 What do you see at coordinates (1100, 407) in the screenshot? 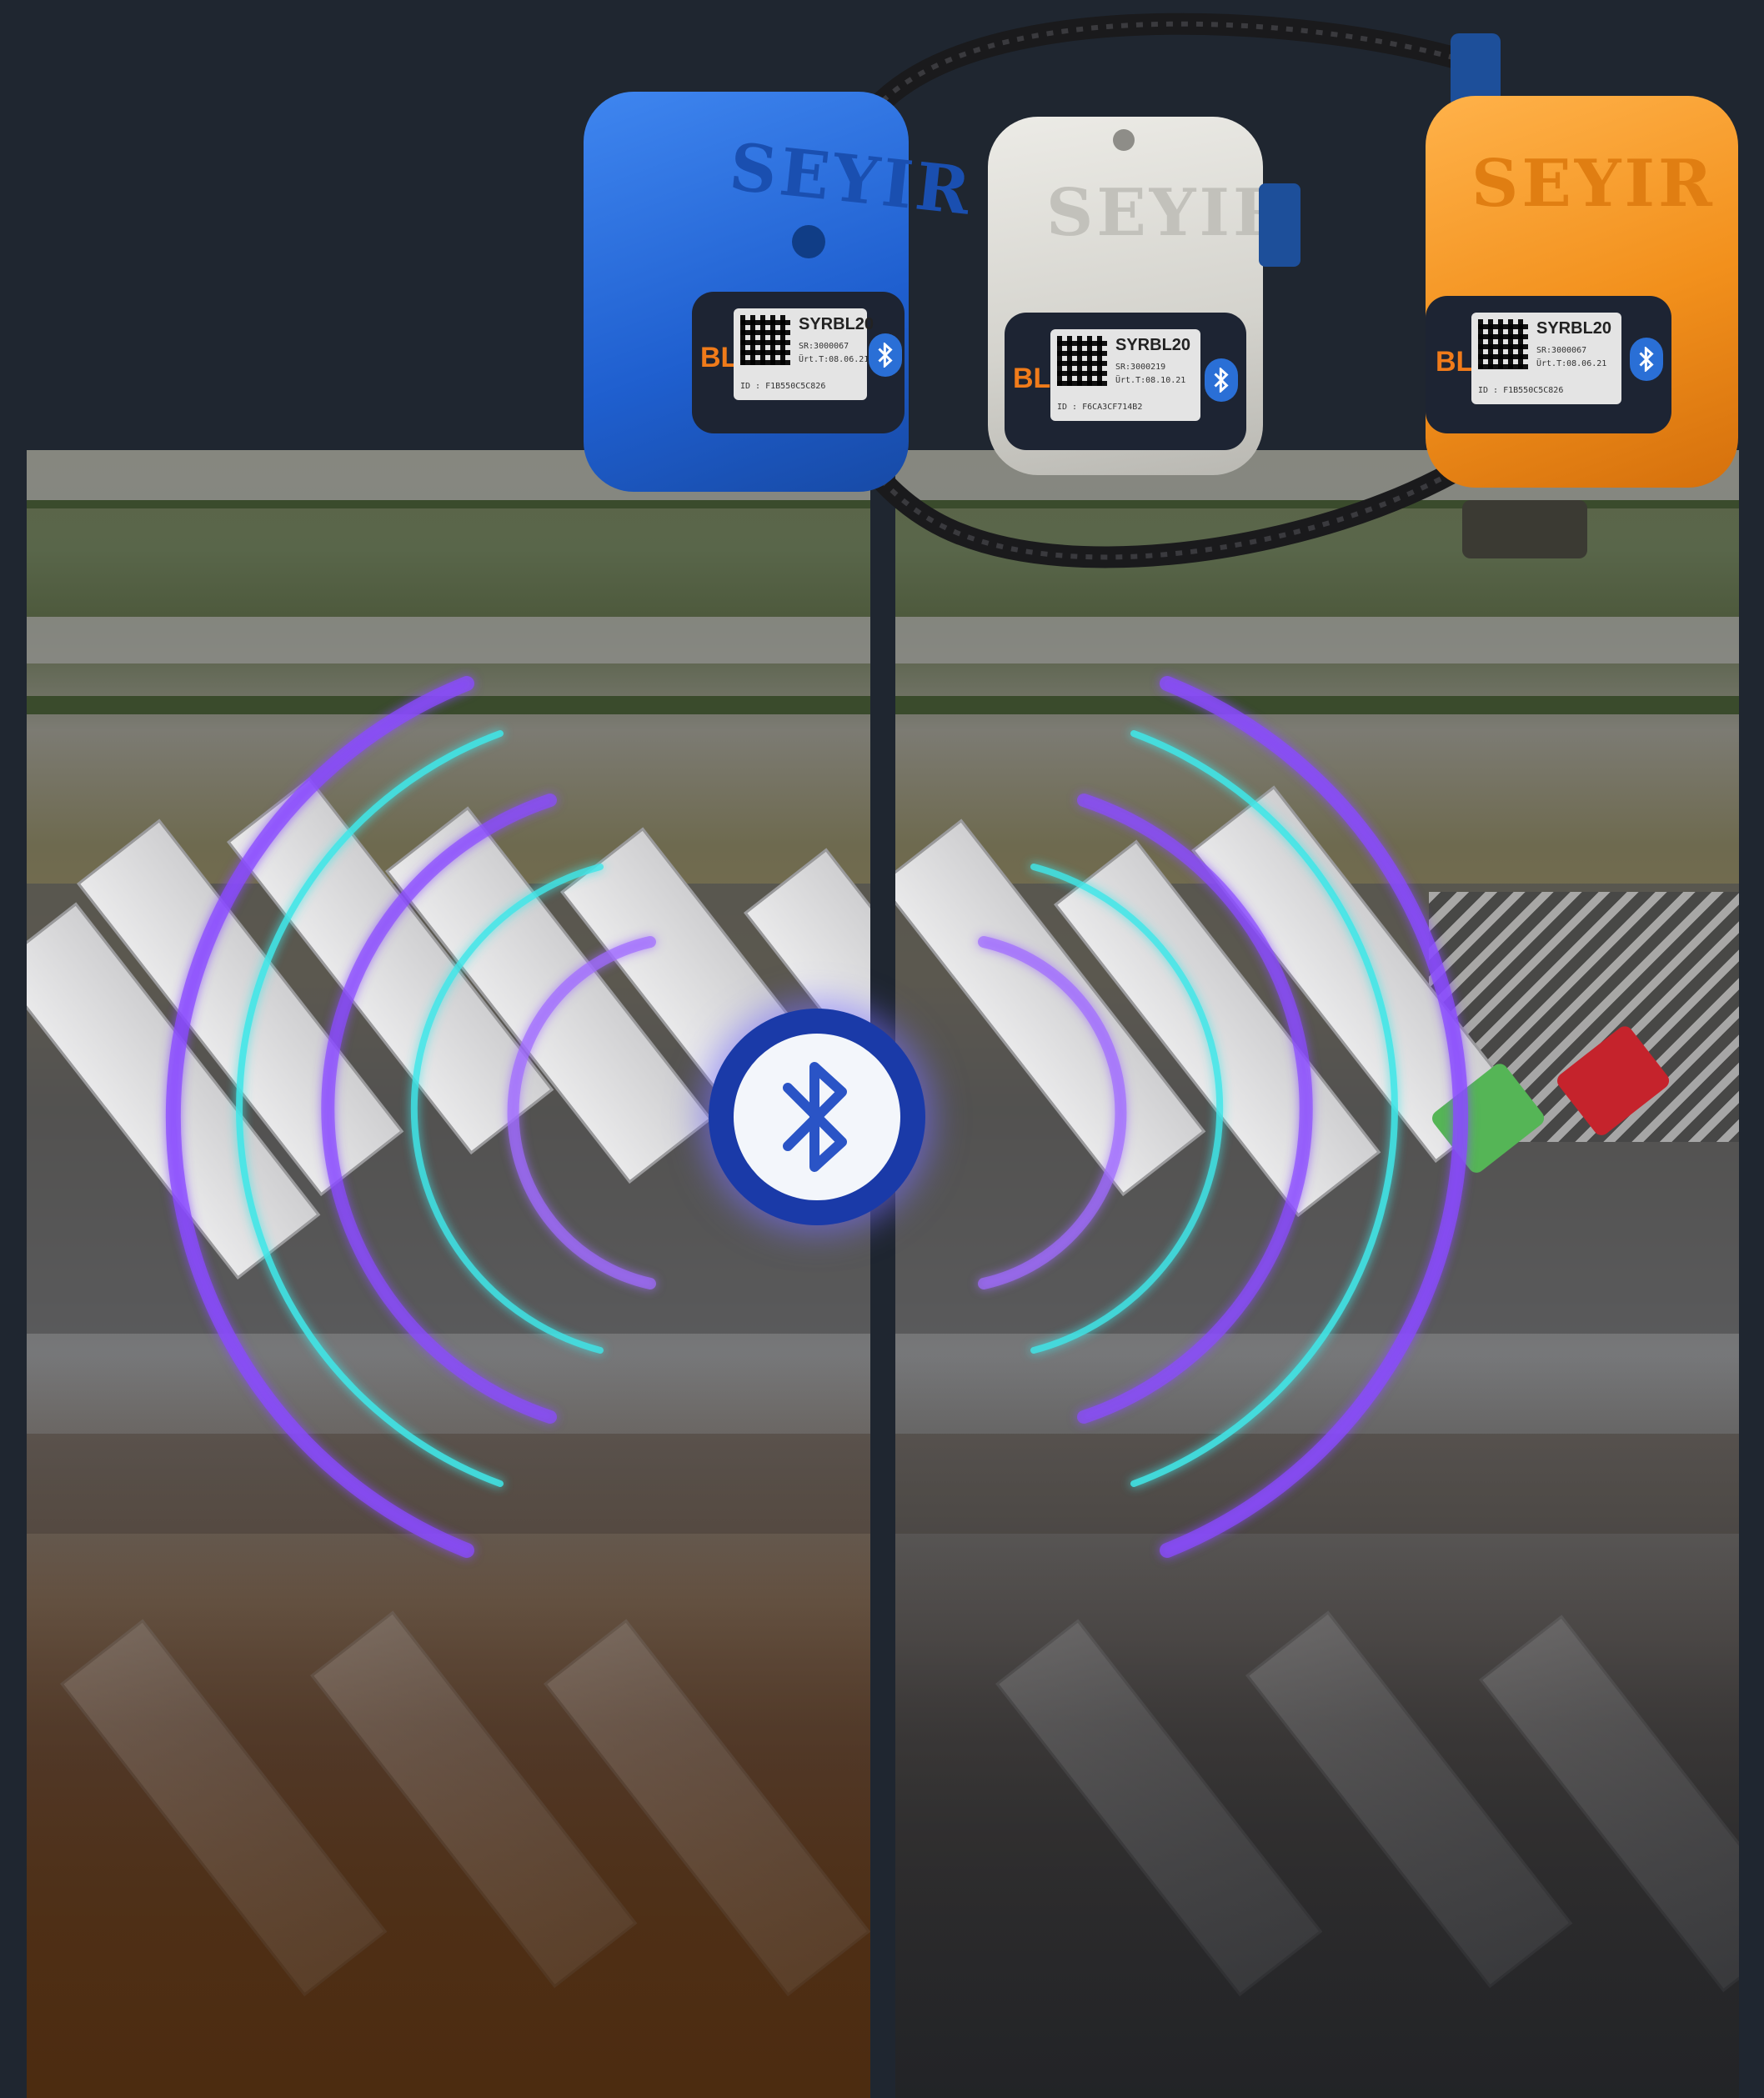
I see `device-id: ID : F6CA3CF714B2` at bounding box center [1100, 407].